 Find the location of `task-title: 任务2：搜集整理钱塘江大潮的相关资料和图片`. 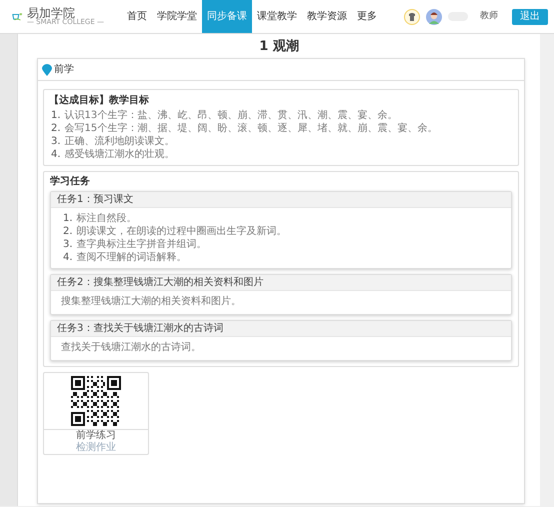

task-title: 任务2：搜集整理钱塘江大潮的相关资料和图片 is located at coordinates (281, 283).